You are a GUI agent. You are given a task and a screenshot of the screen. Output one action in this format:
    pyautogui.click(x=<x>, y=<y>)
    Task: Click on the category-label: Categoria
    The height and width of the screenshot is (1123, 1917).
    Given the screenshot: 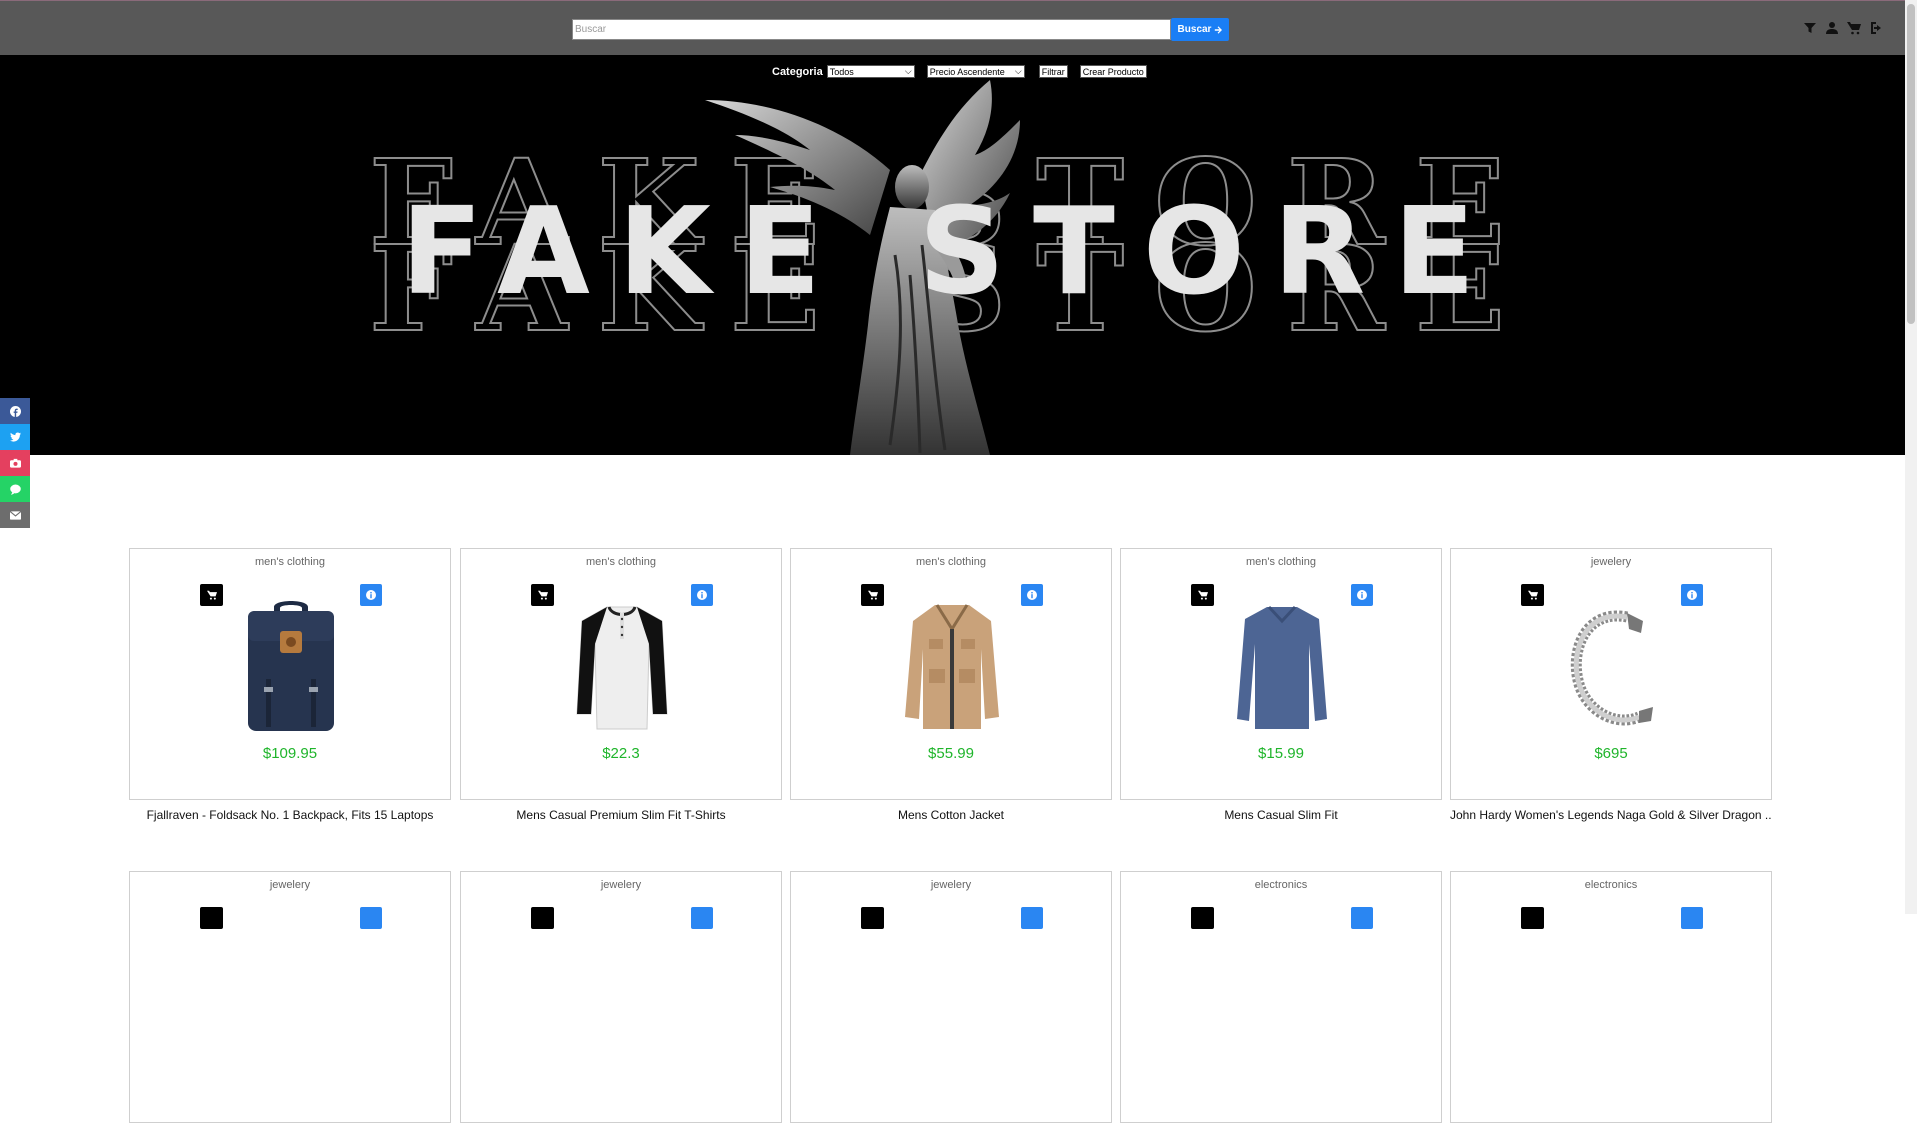 What is the action you would take?
    pyautogui.click(x=797, y=71)
    